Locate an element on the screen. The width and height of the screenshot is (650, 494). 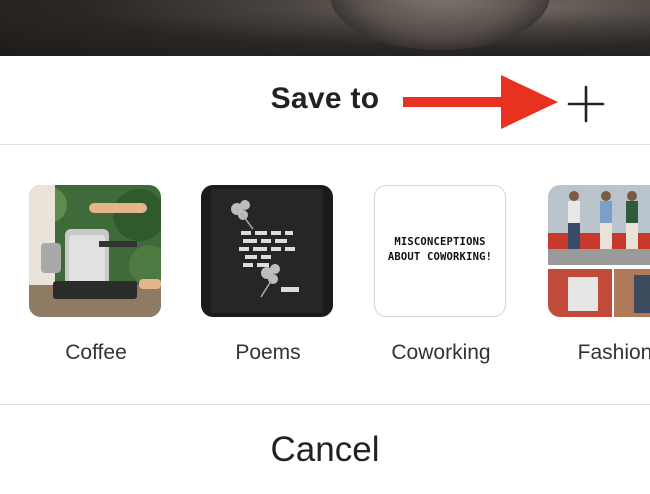
board-thumbnail-poems is located at coordinates (267, 251).